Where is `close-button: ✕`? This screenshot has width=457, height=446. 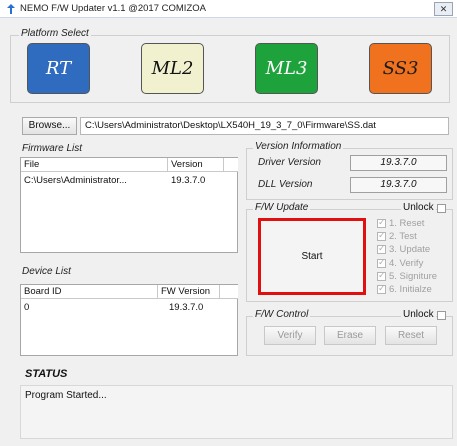 close-button: ✕ is located at coordinates (443, 9).